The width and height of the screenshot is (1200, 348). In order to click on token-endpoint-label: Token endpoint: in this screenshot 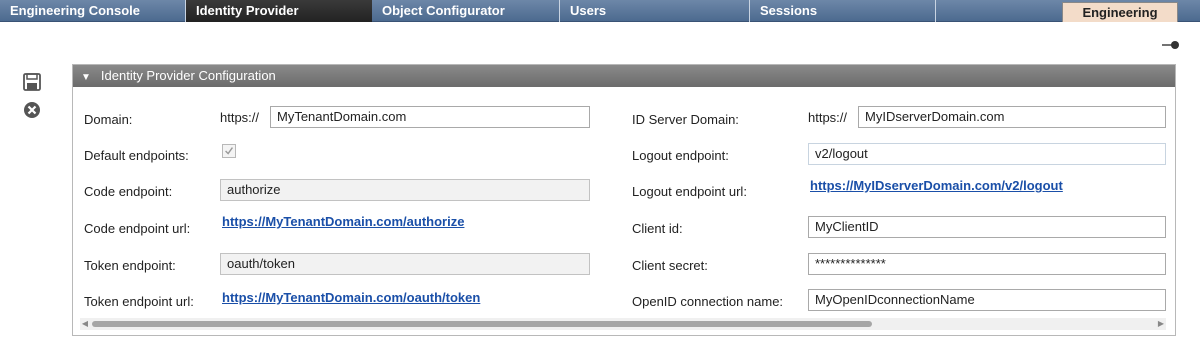, I will do `click(130, 265)`.